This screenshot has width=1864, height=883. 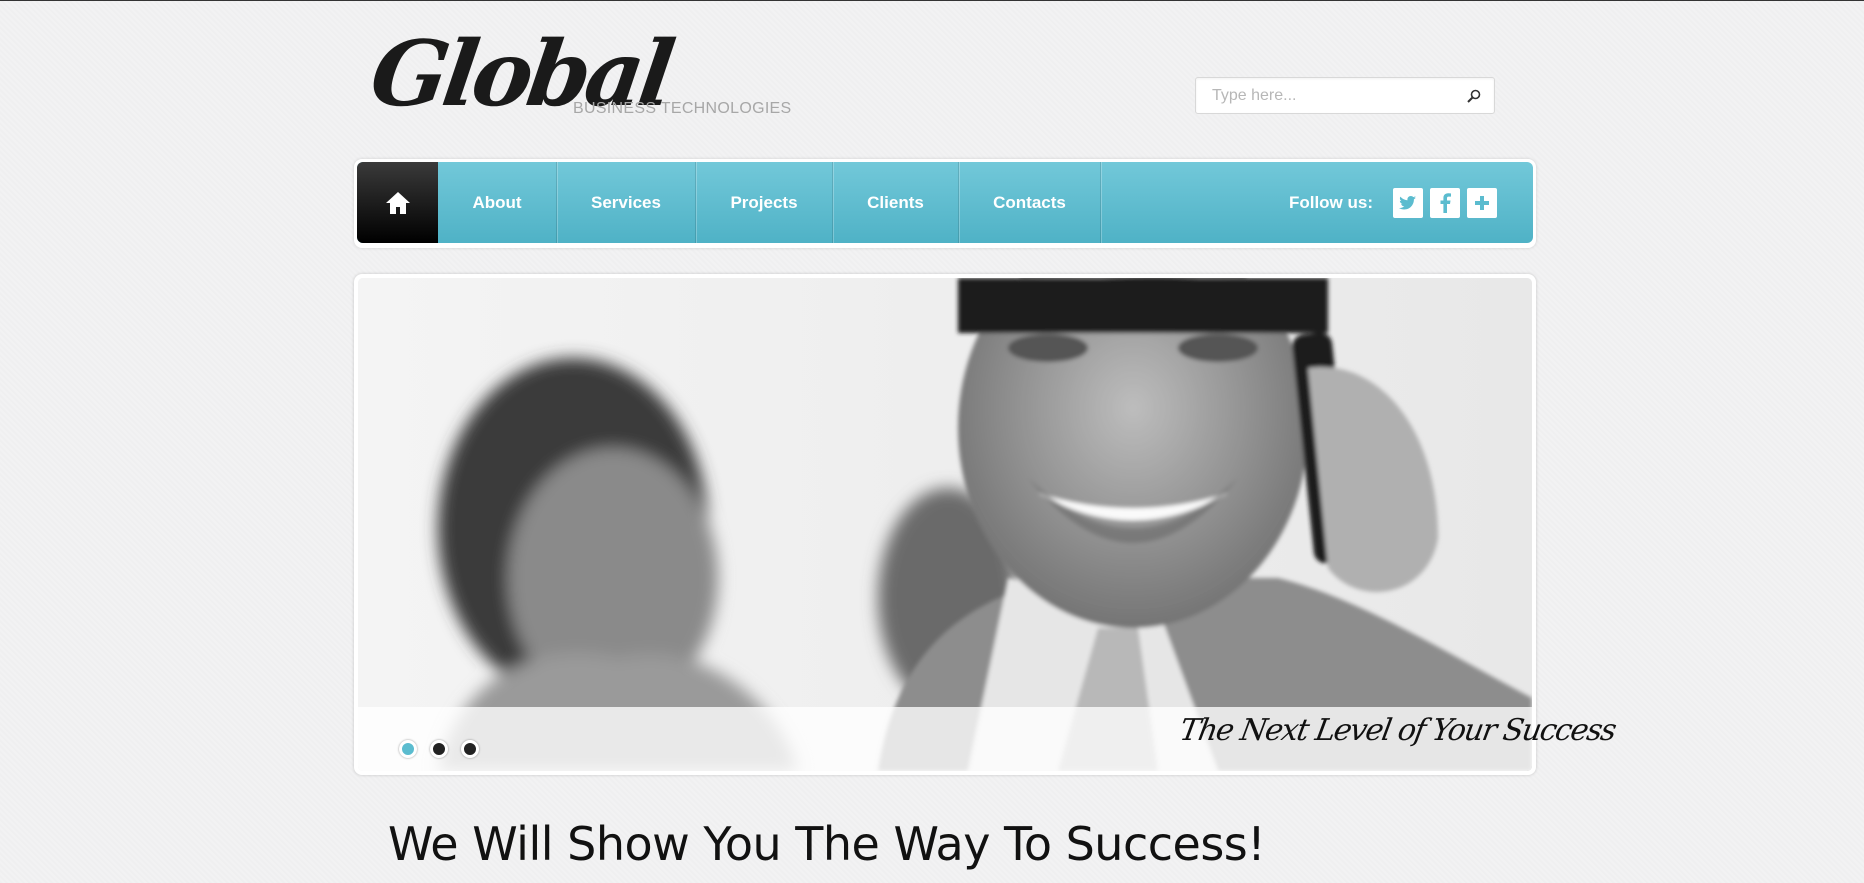 I want to click on nav-item-services: Services, so click(x=626, y=202).